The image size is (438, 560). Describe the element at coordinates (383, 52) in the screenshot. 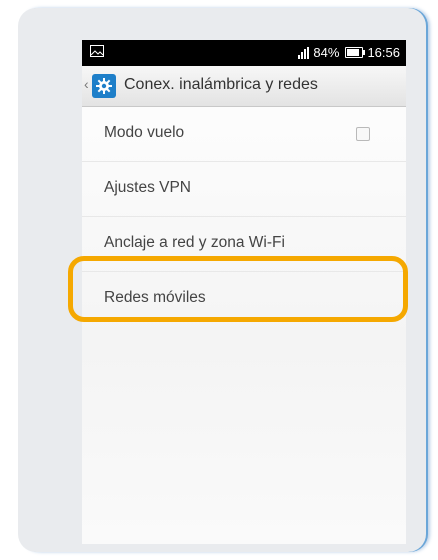

I see `status-time: 16:56` at that location.